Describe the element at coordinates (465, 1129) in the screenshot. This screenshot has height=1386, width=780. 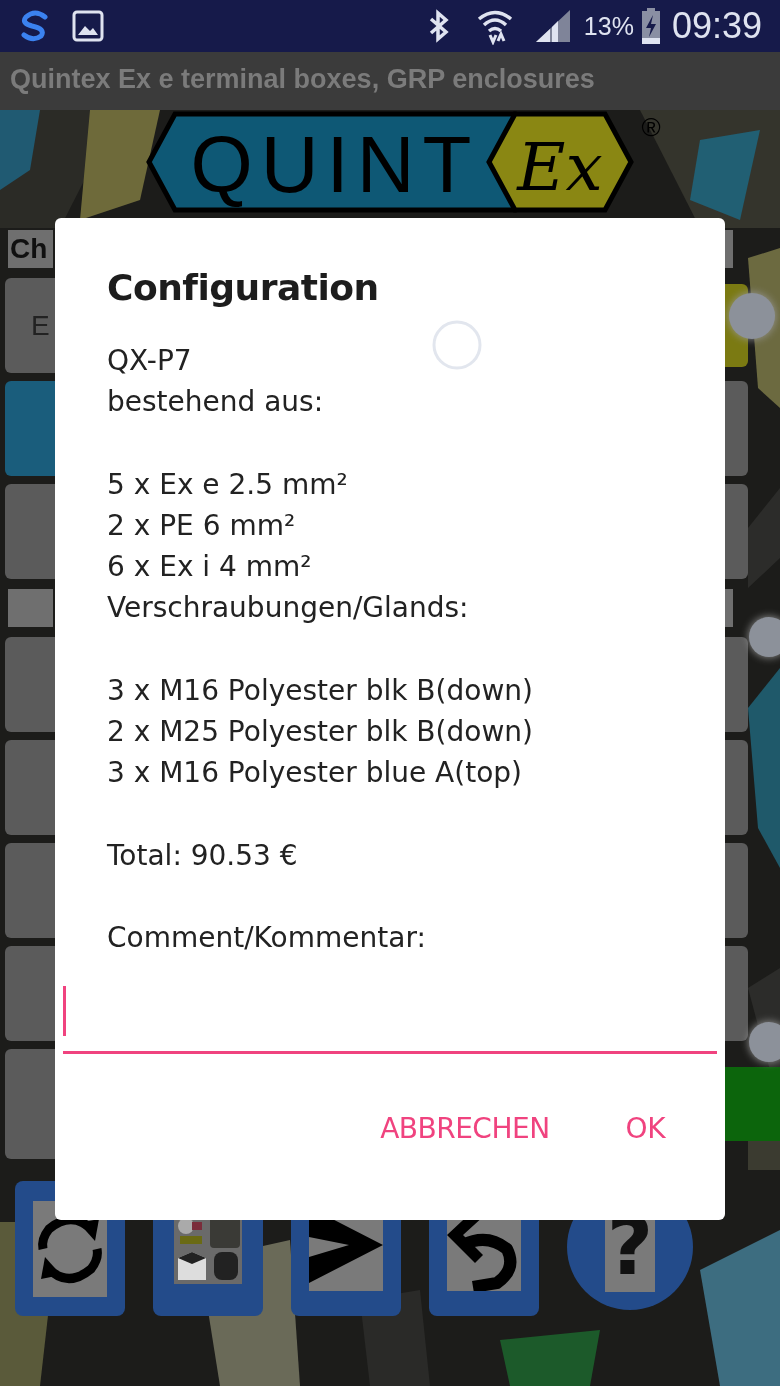
I see `cancel-button: ABBRECHEN` at that location.